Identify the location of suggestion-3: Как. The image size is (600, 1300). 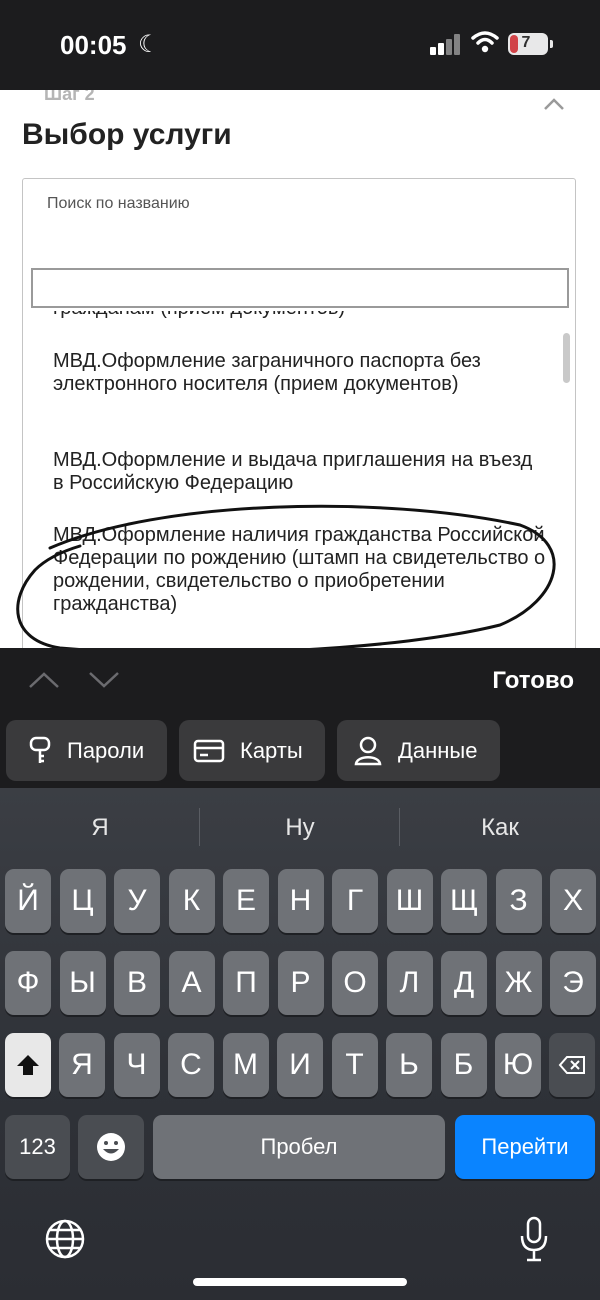
(500, 828).